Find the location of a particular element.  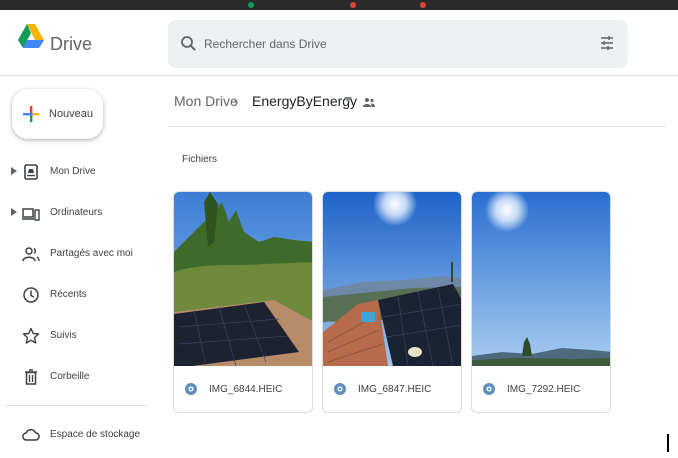

clock-icon is located at coordinates (31, 295).